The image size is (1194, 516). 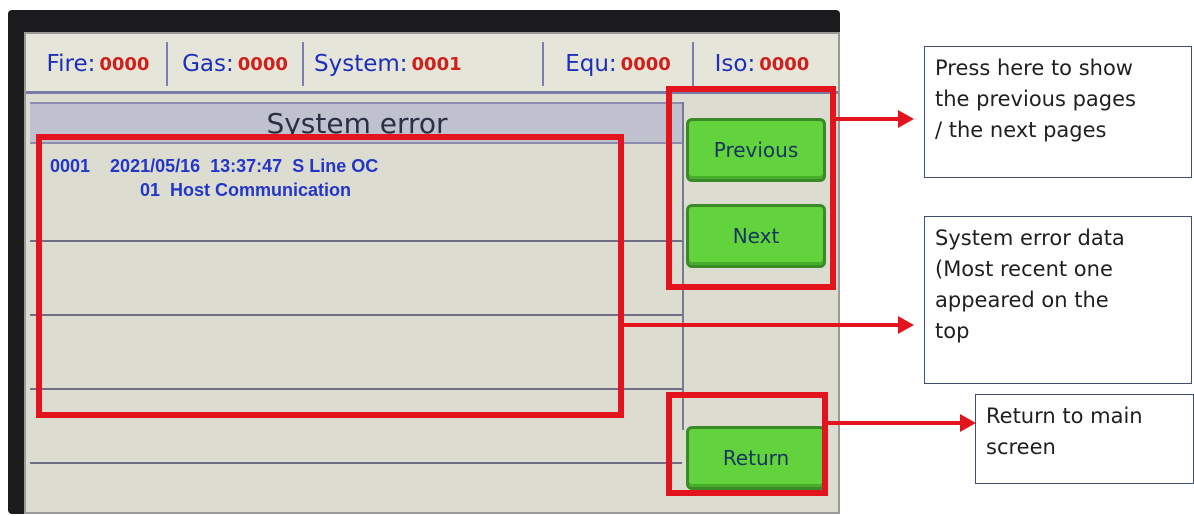 I want to click on status-fire-label: Fire:, so click(x=71, y=64).